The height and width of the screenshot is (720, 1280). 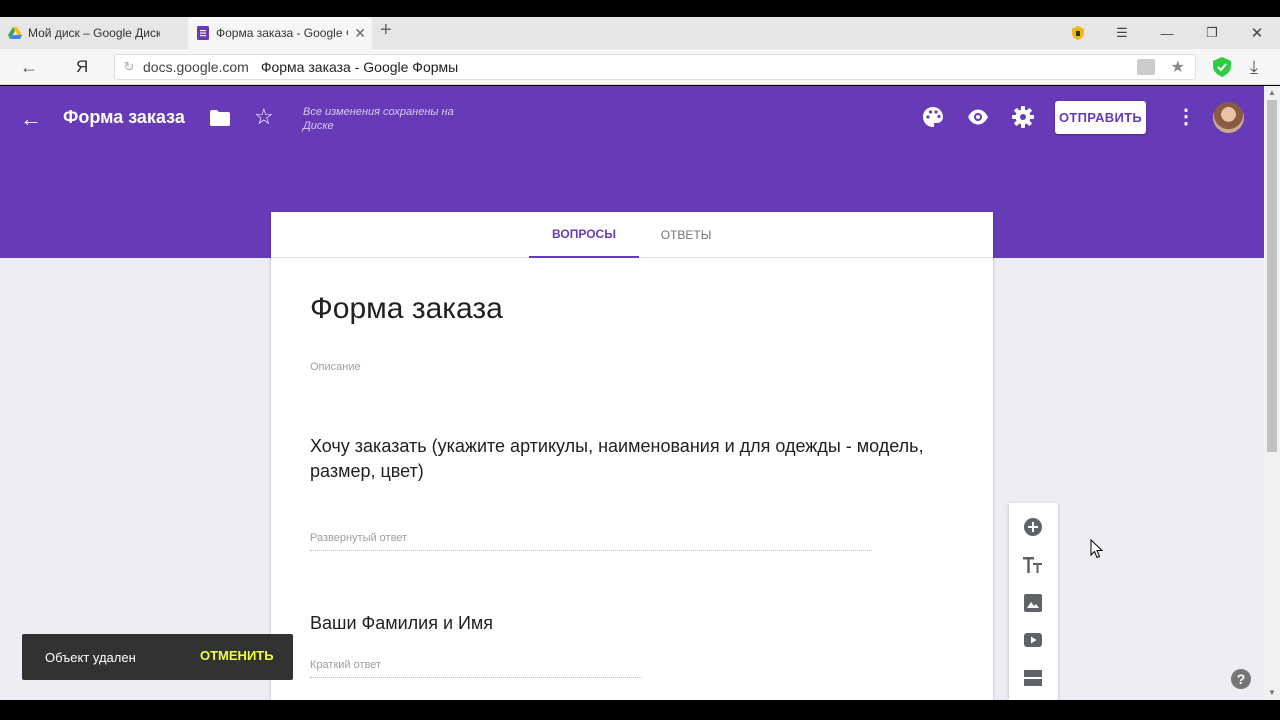 I want to click on tab-label: Мой диск – Google Диск, so click(x=94, y=33).